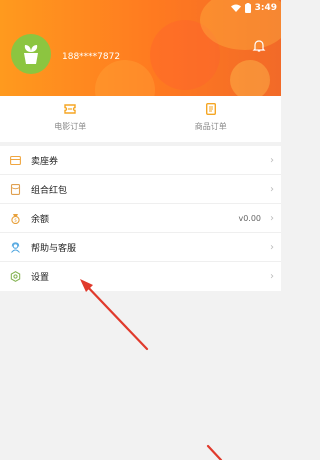 This screenshot has width=320, height=460. Describe the element at coordinates (45, 161) in the screenshot. I see `menu-item-label: 卖座券` at that location.